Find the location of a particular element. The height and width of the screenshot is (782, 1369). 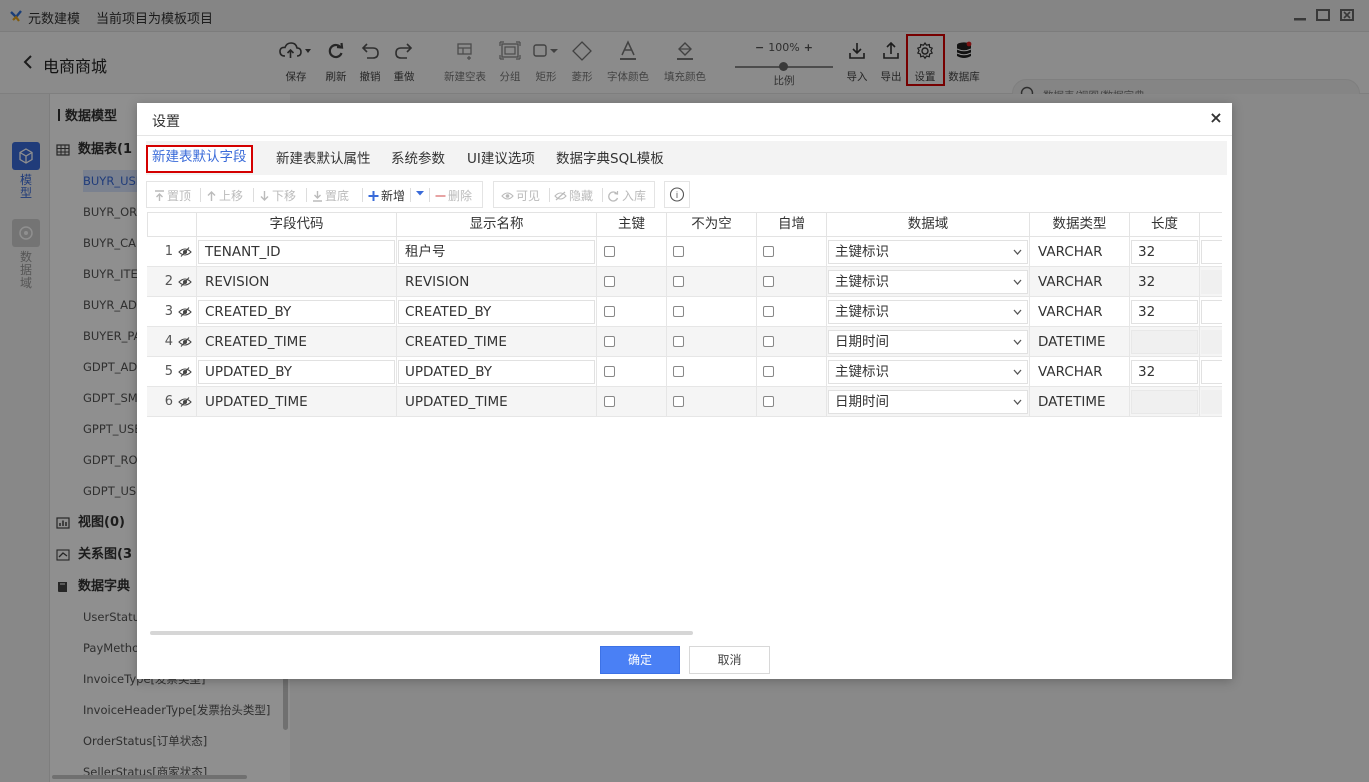

info-icon: i is located at coordinates (677, 194).